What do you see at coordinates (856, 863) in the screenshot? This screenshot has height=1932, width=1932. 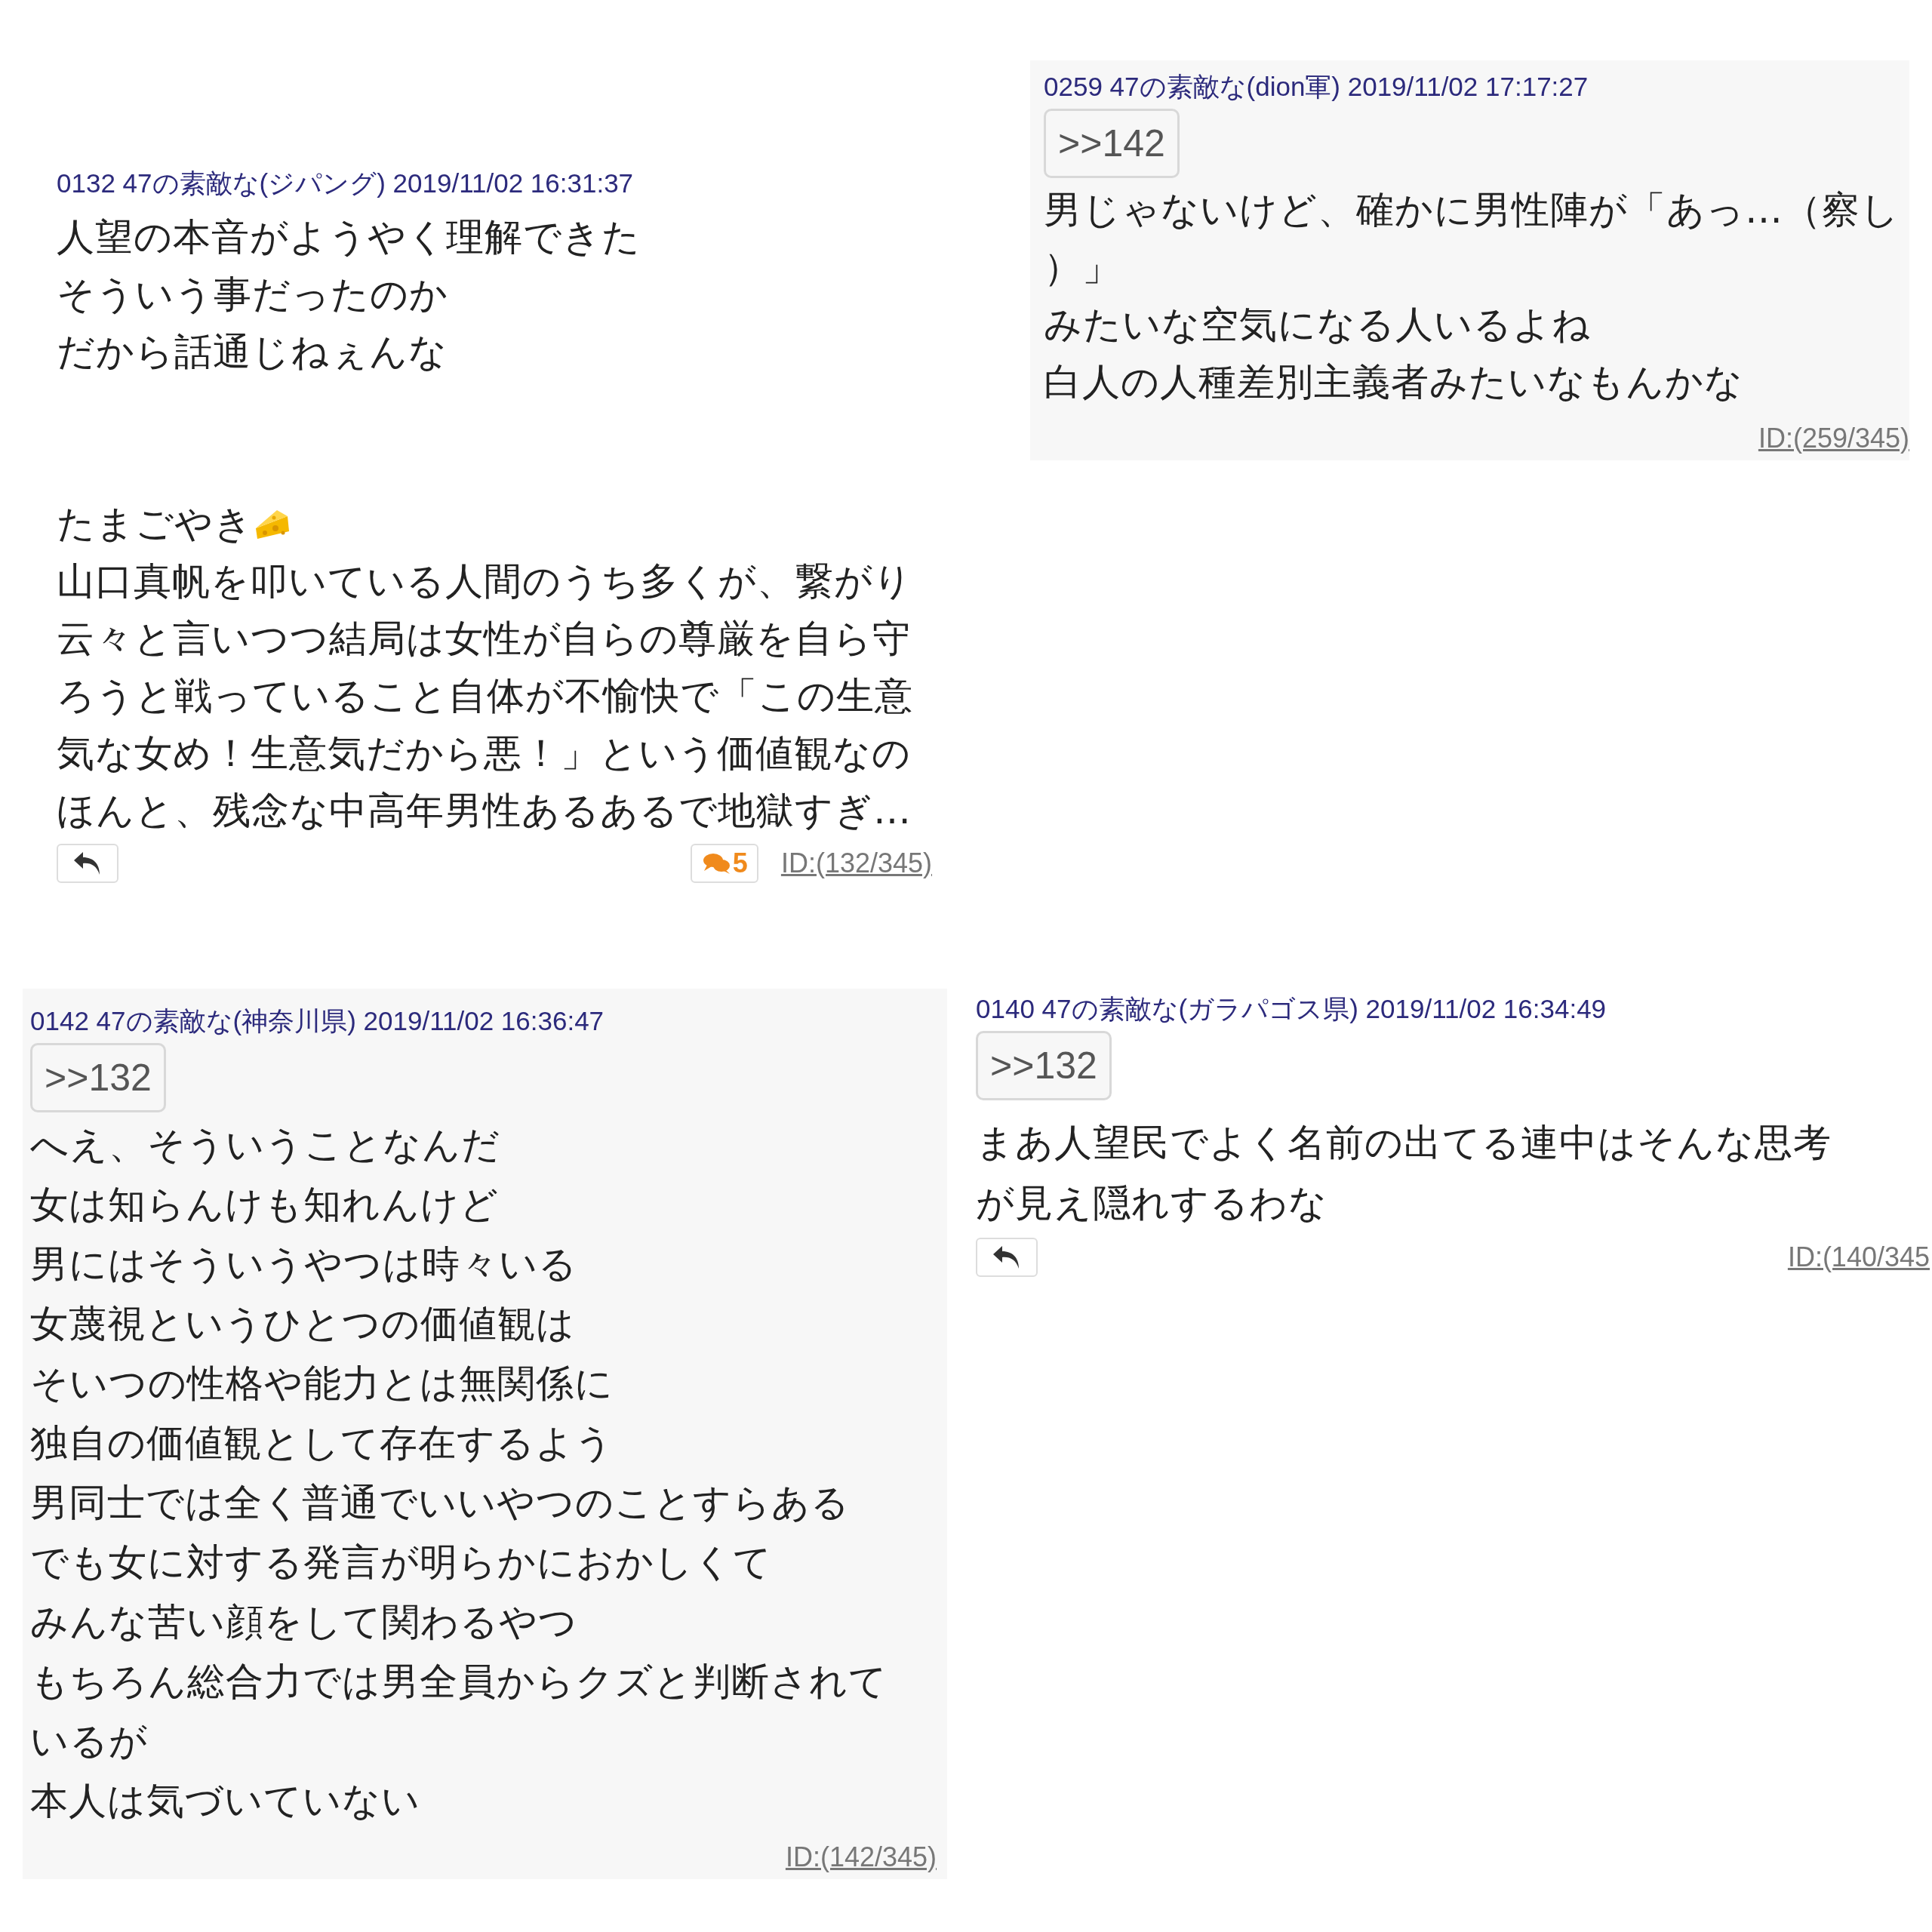 I see `id-link: ID:(132/345)` at bounding box center [856, 863].